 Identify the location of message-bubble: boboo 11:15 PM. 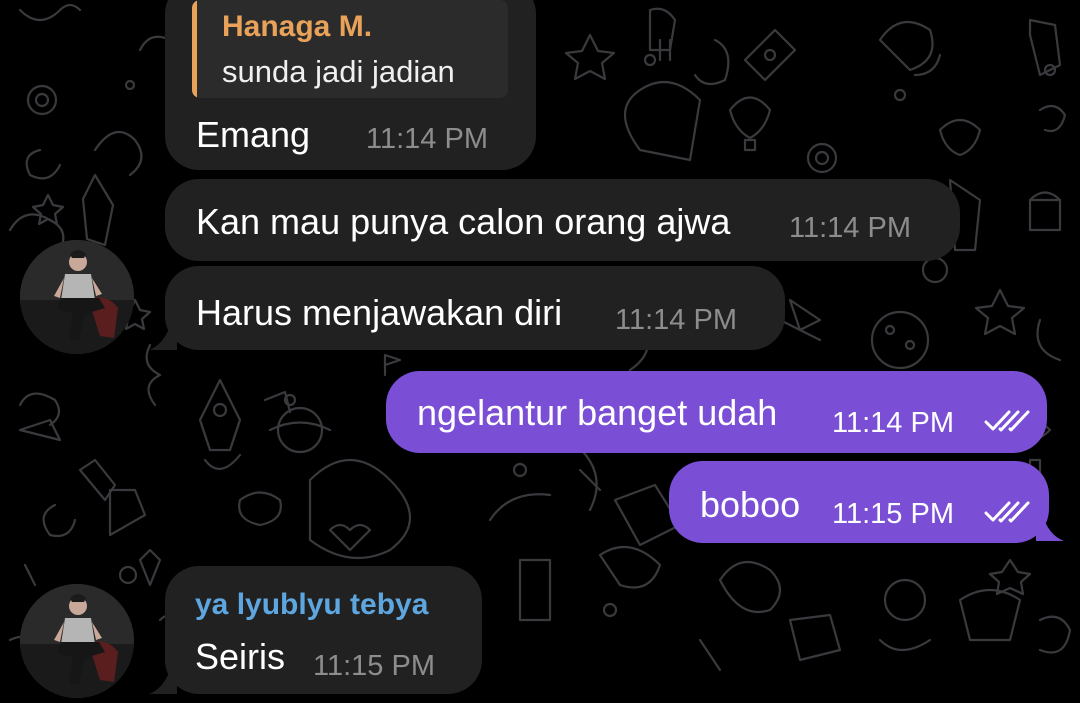
(859, 502).